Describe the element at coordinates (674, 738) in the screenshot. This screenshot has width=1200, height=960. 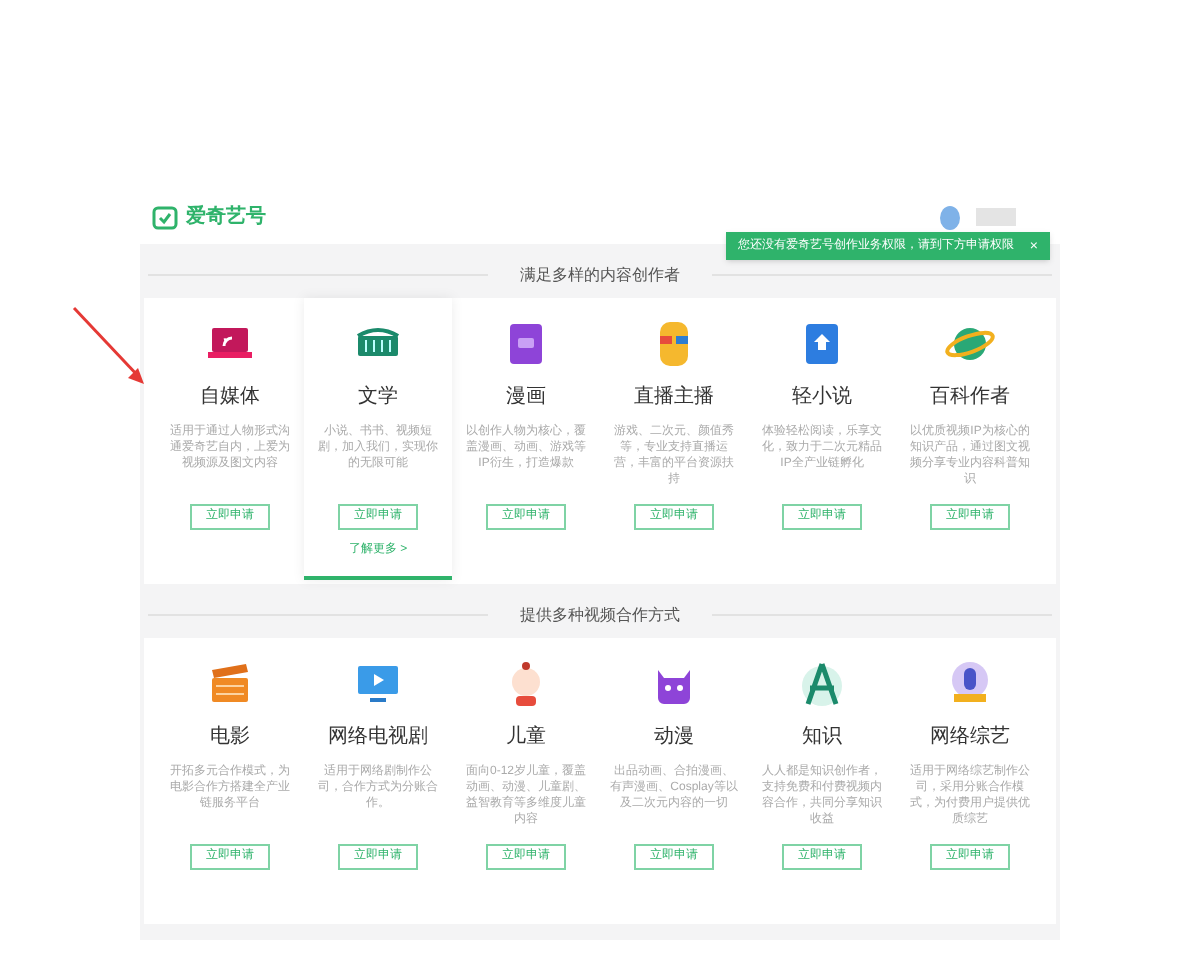
I see `service-name: 动漫` at that location.